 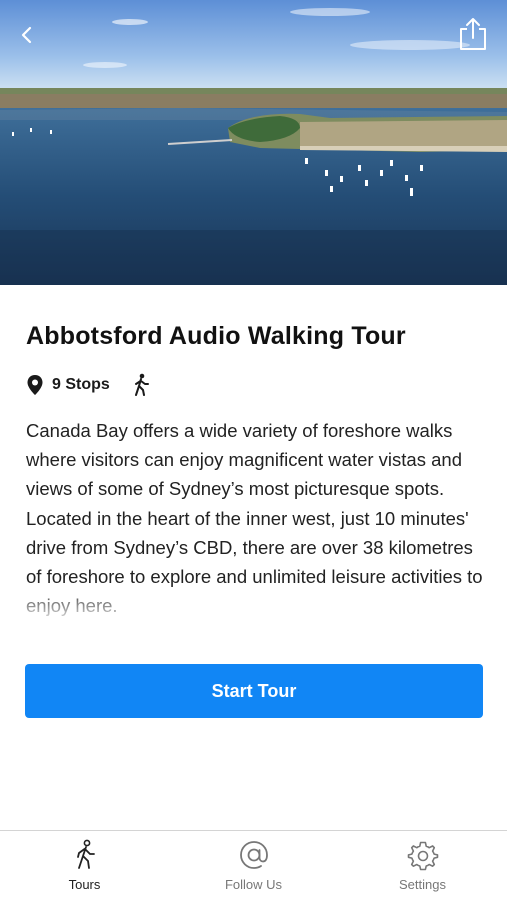 I want to click on bottom-tab-bar: Tours Follow Us Settings, so click(x=253, y=865).